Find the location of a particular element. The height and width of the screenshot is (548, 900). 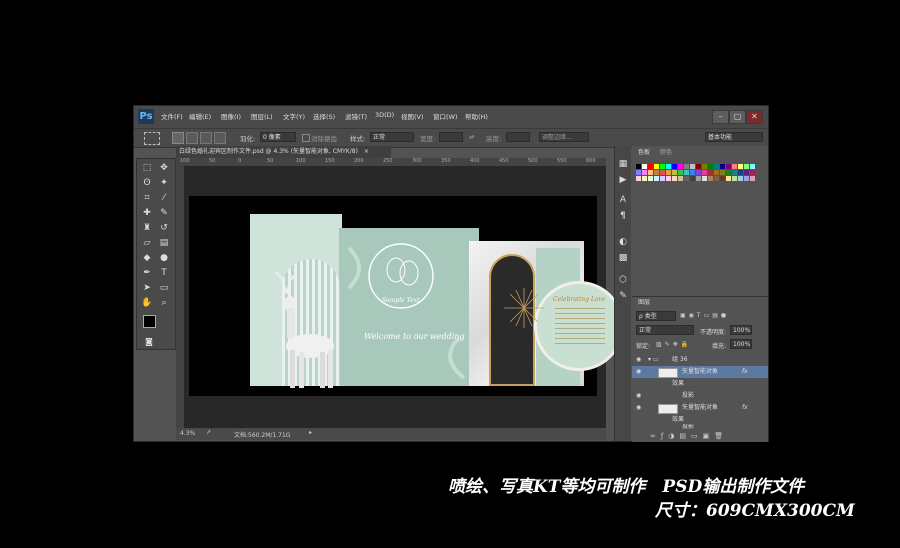

dodge-icon: ● is located at coordinates (164, 258).